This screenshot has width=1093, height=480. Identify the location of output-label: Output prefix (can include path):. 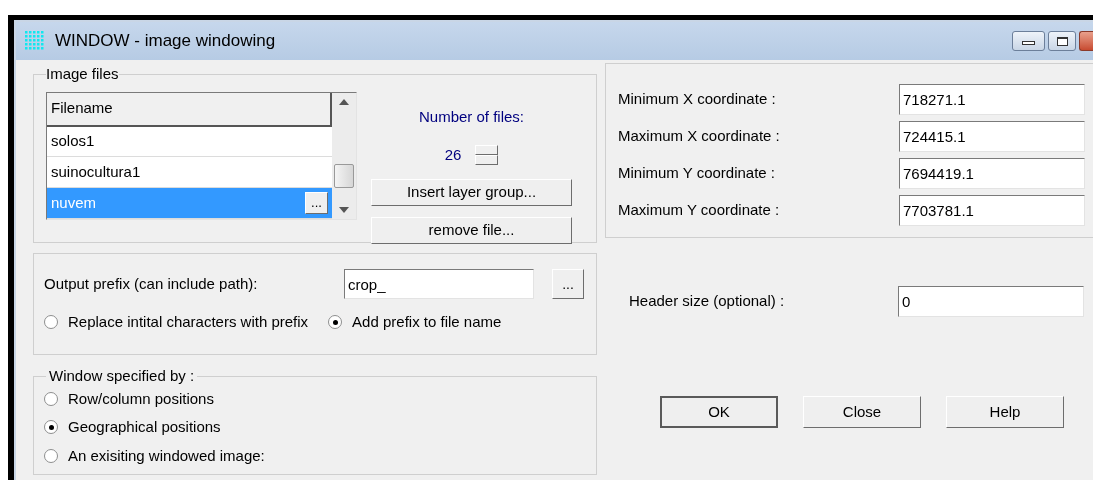
(151, 283).